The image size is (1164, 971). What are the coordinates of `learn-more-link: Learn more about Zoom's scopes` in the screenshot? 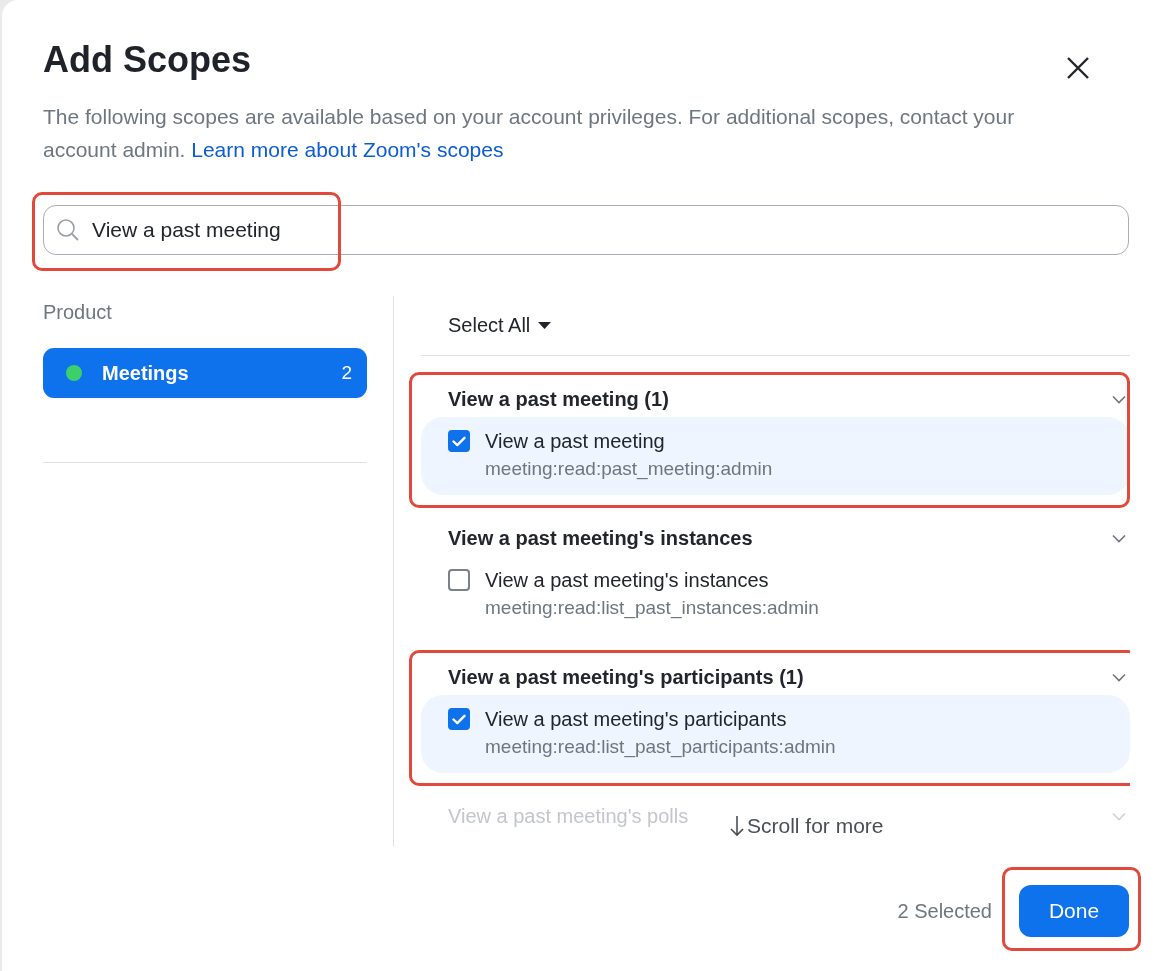 It's located at (347, 149).